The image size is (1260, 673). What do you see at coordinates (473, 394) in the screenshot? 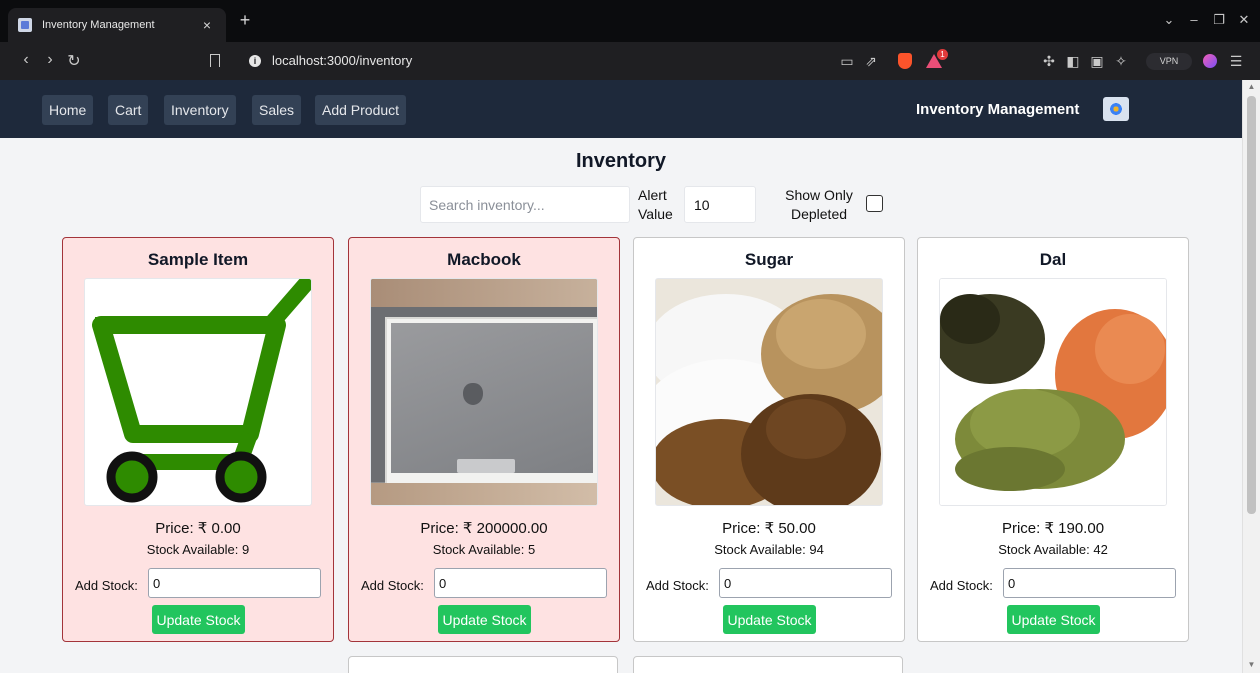
I see `apple-logo-icon` at bounding box center [473, 394].